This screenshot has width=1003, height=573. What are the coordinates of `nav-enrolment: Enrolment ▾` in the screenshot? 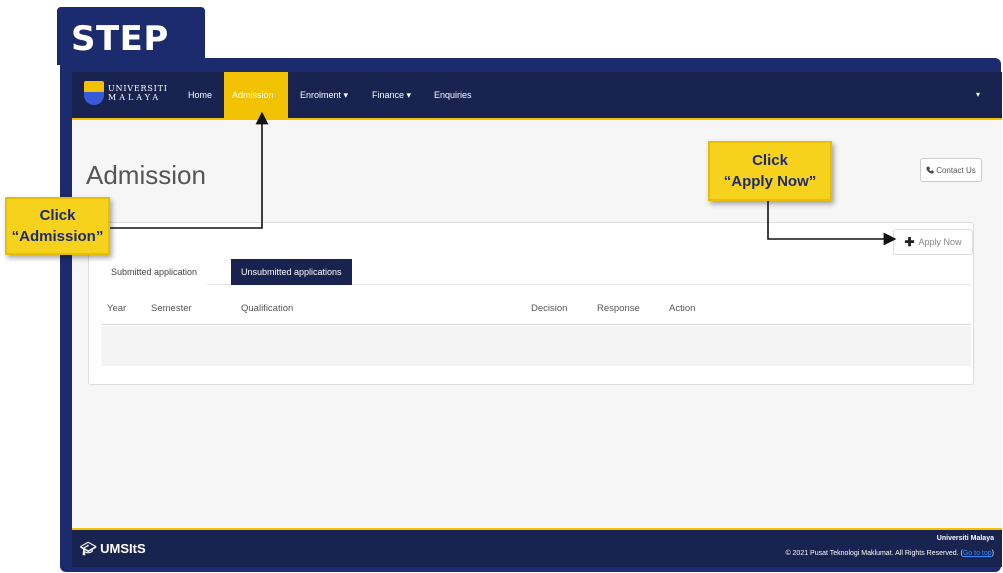 It's located at (324, 95).